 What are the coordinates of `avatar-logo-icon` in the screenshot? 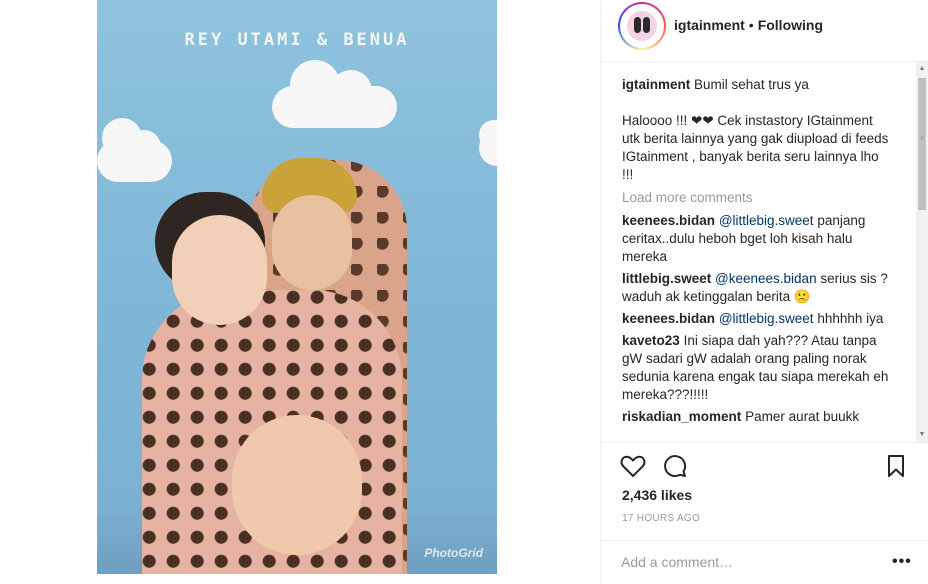 It's located at (642, 26).